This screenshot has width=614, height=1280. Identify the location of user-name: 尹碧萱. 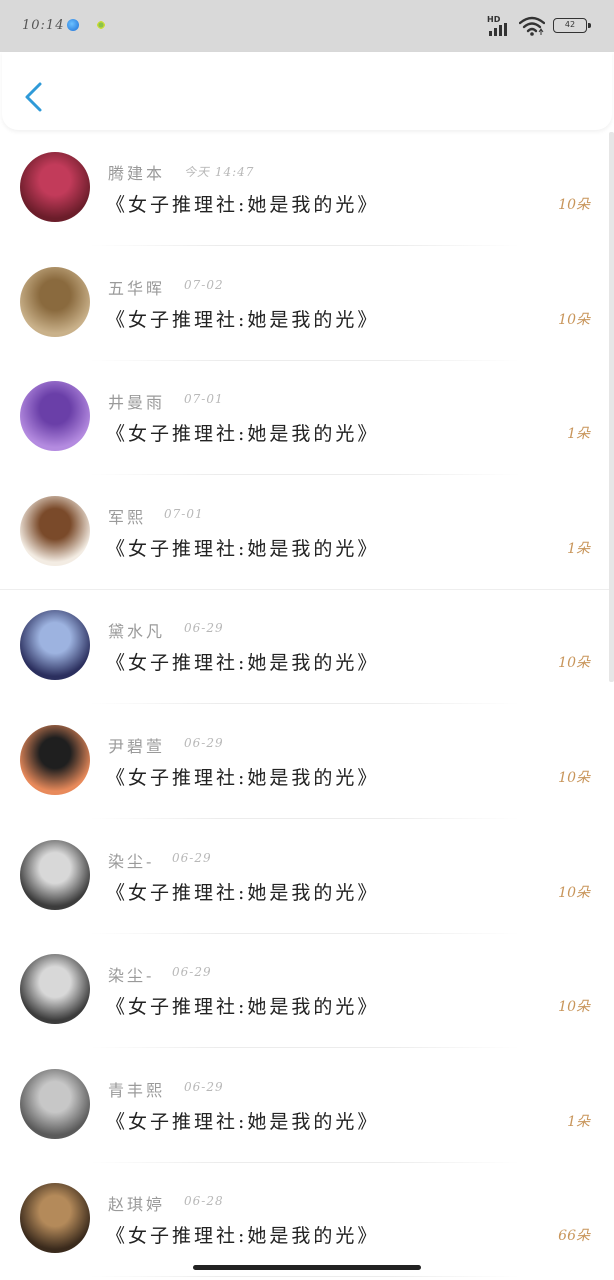
(137, 746).